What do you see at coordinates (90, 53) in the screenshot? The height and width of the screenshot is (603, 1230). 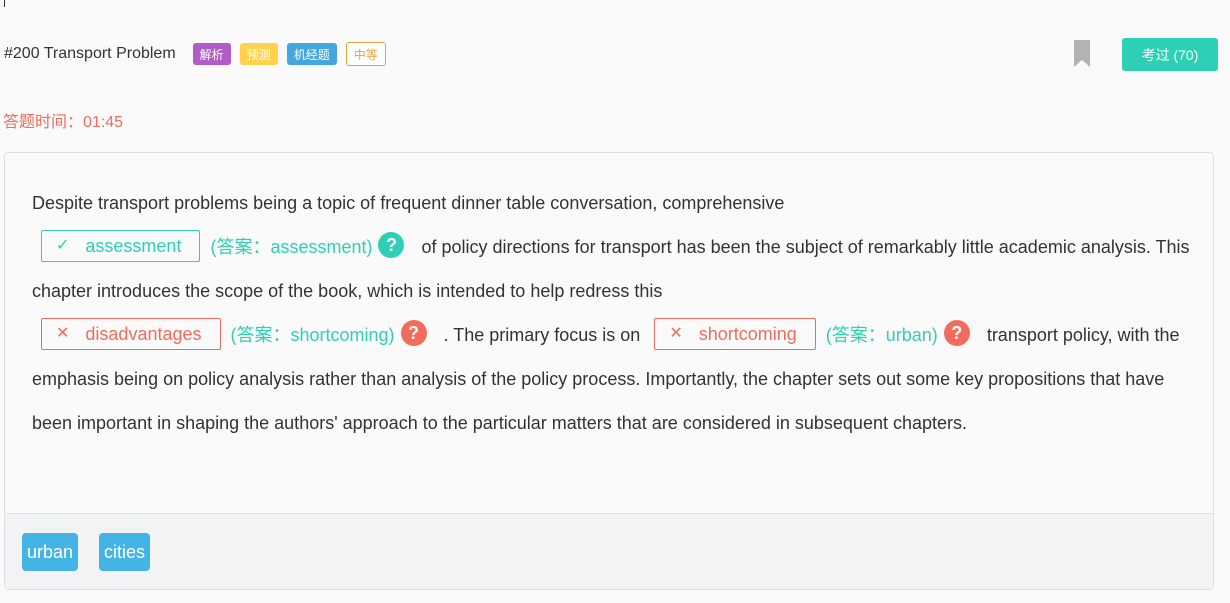 I see `question-title: #200 Transport Problem` at bounding box center [90, 53].